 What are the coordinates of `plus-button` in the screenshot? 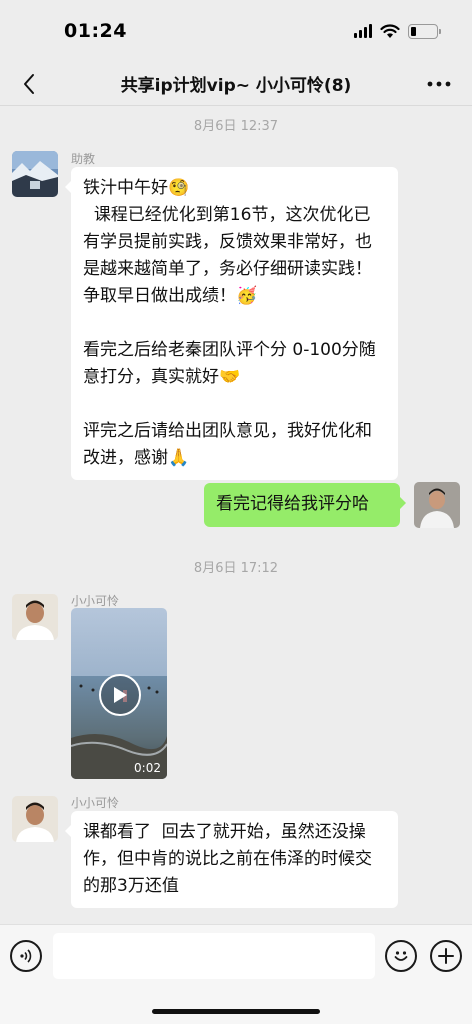 It's located at (446, 956).